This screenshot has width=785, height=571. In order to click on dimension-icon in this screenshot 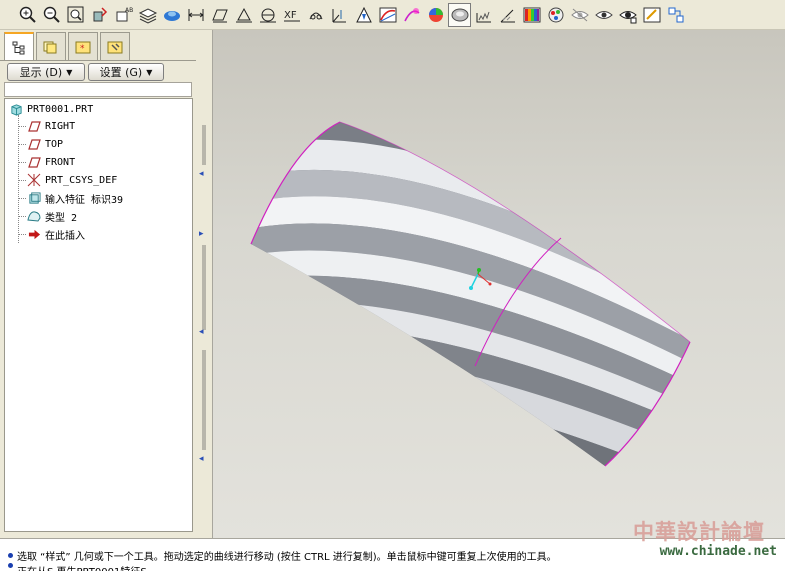, I will do `click(195, 15)`.